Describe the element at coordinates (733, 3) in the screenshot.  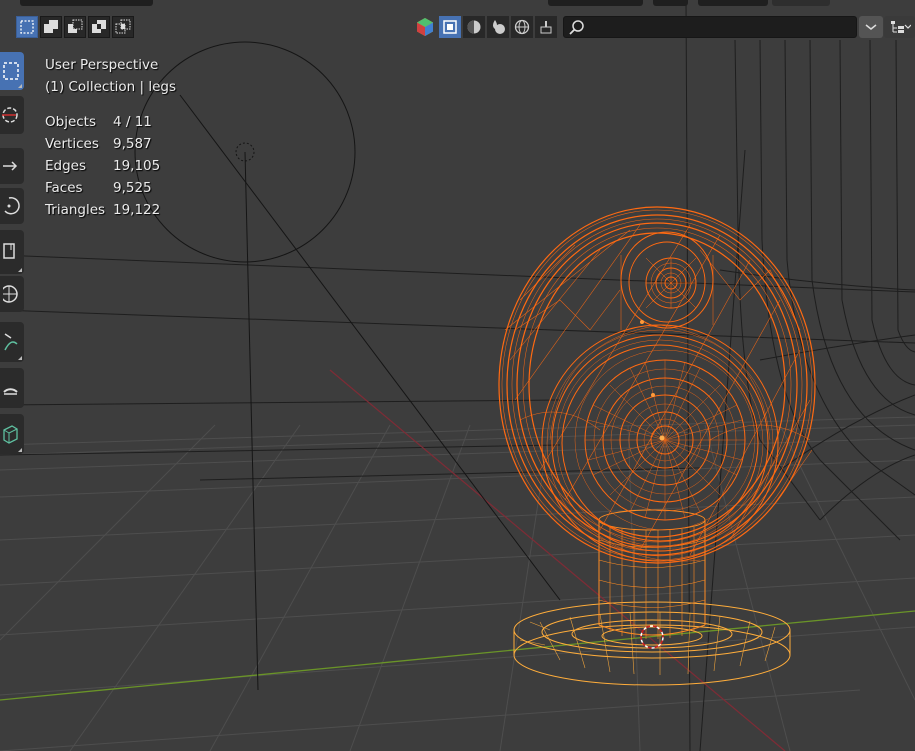
I see `header-proportional-stub` at that location.